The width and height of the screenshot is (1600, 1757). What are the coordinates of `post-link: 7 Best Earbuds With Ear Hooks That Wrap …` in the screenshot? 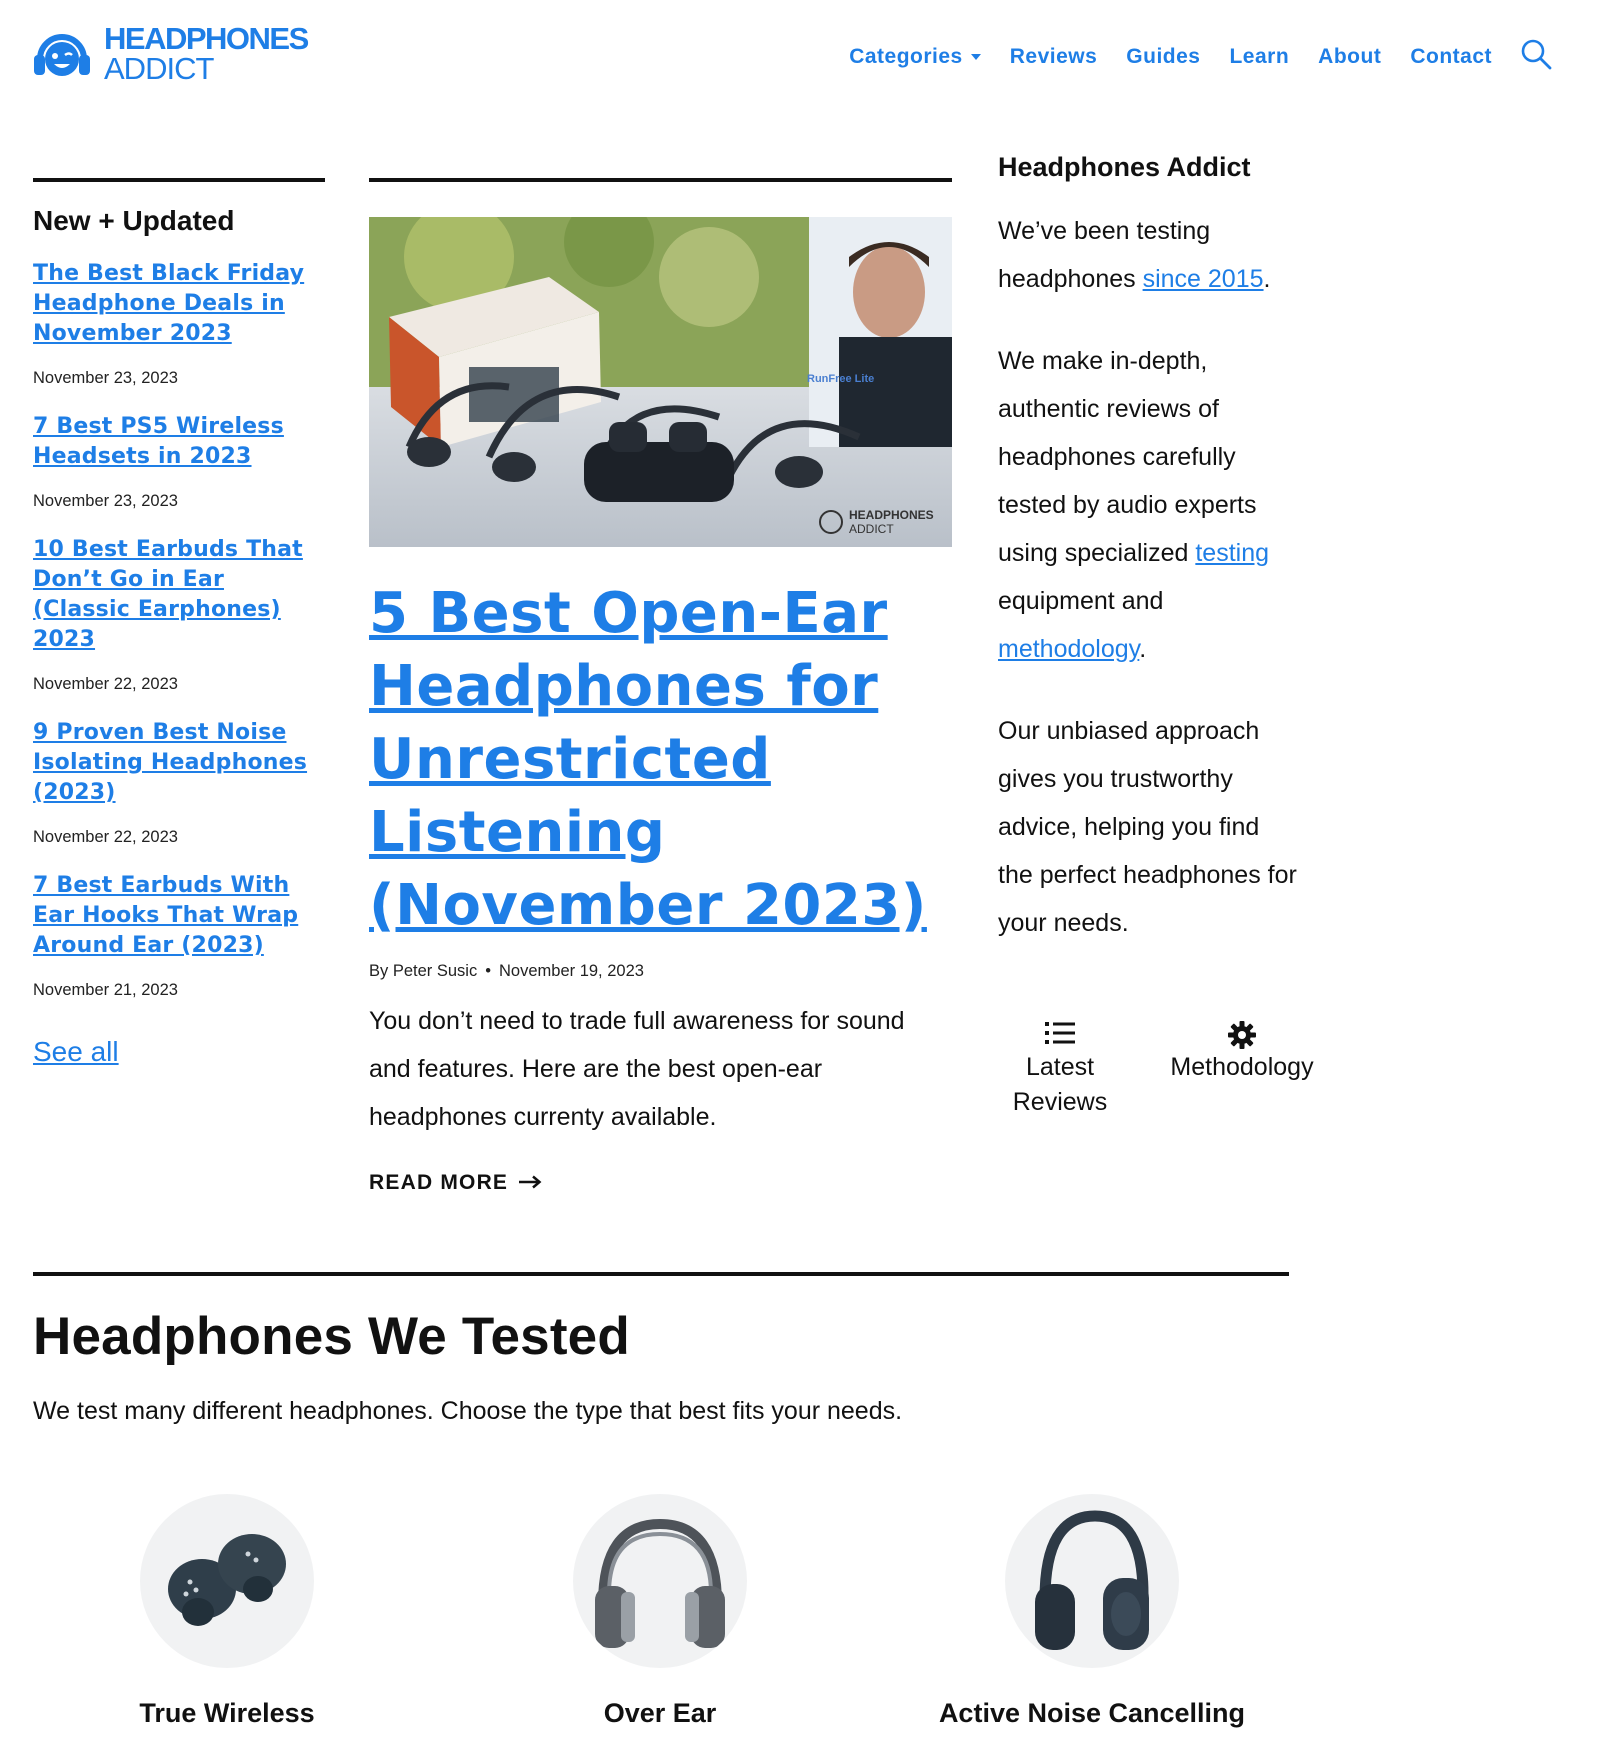 It's located at (179, 916).